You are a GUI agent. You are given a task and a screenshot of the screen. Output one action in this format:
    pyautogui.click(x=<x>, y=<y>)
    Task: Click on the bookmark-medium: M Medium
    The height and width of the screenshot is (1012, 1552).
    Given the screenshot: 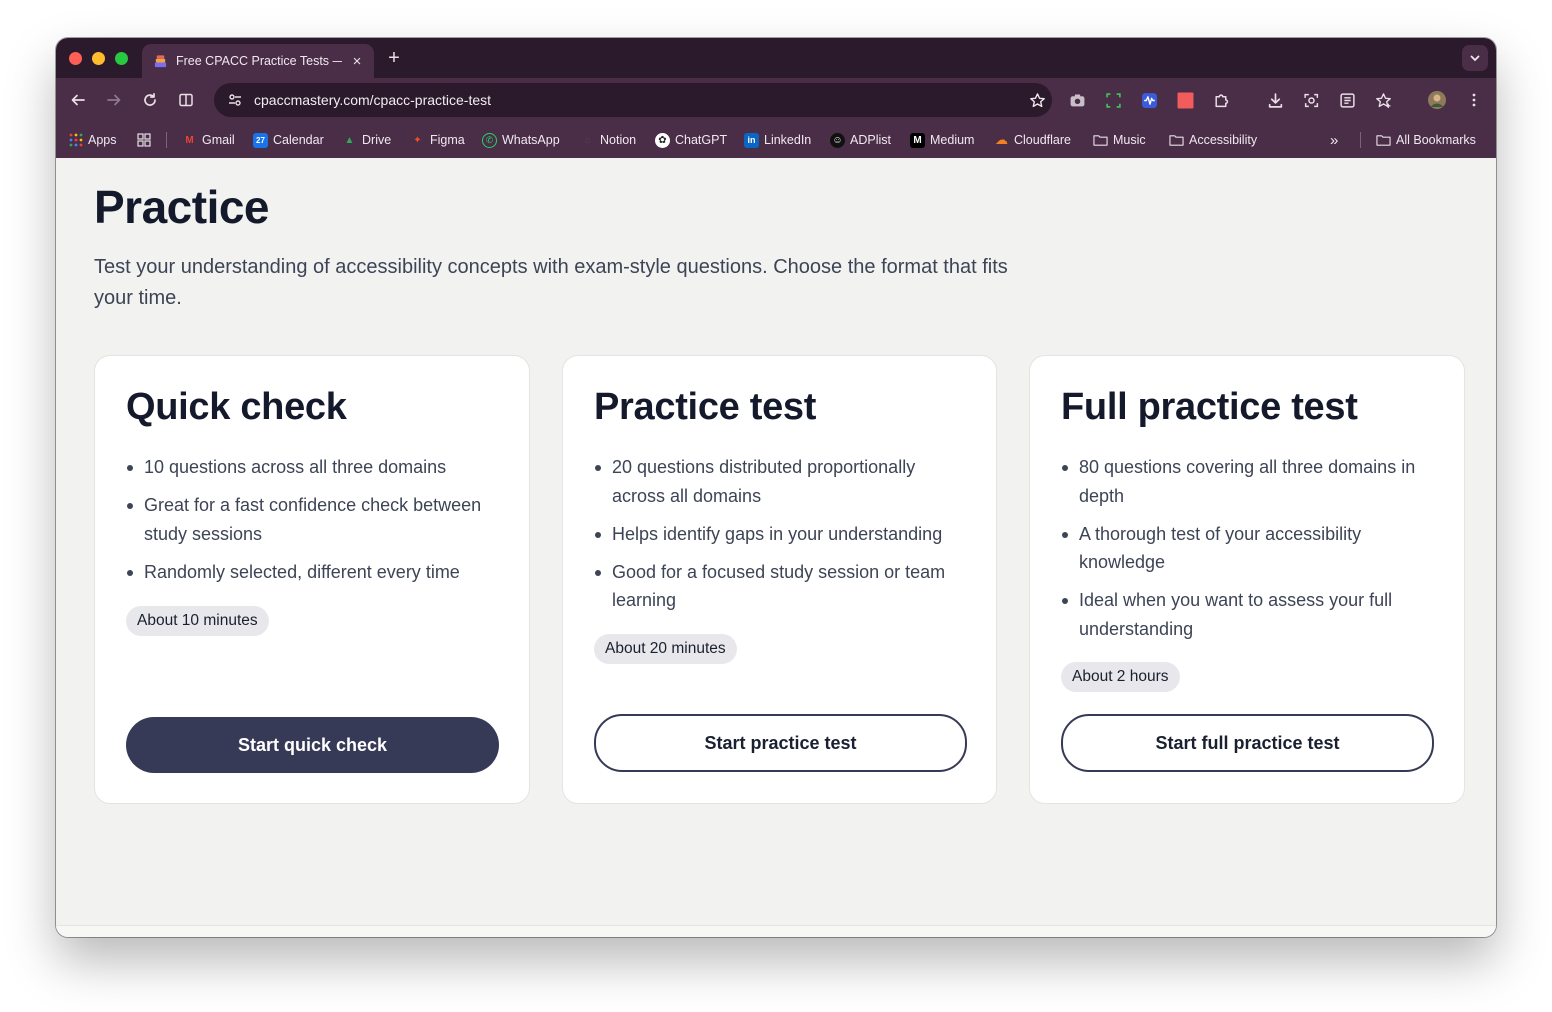 What is the action you would take?
    pyautogui.click(x=942, y=140)
    